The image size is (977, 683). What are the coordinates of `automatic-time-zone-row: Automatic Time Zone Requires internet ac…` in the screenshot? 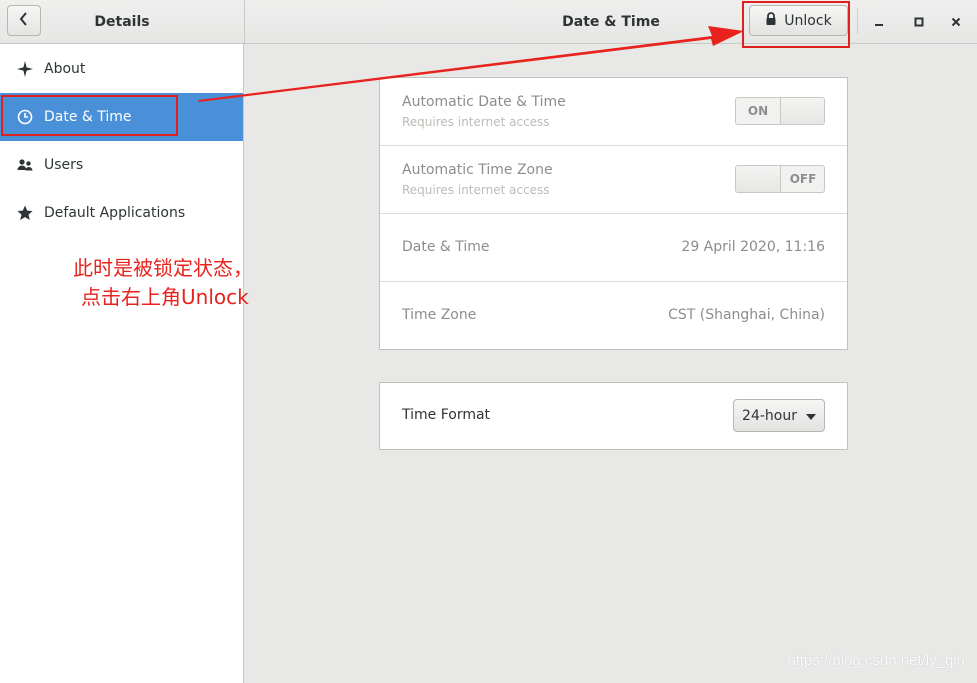 It's located at (613, 180).